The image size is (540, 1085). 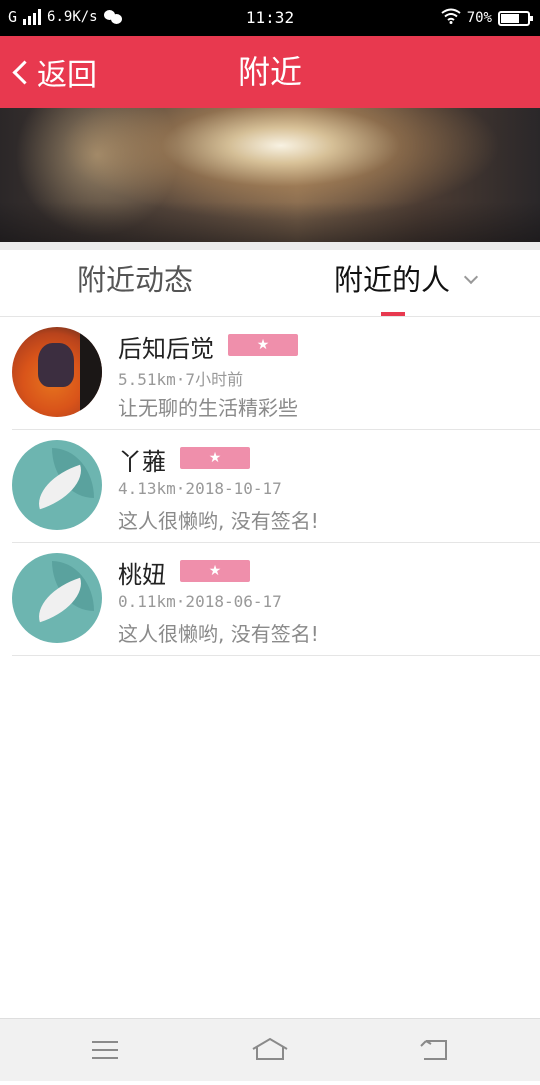 What do you see at coordinates (91, 372) in the screenshot?
I see `avatar-shadow` at bounding box center [91, 372].